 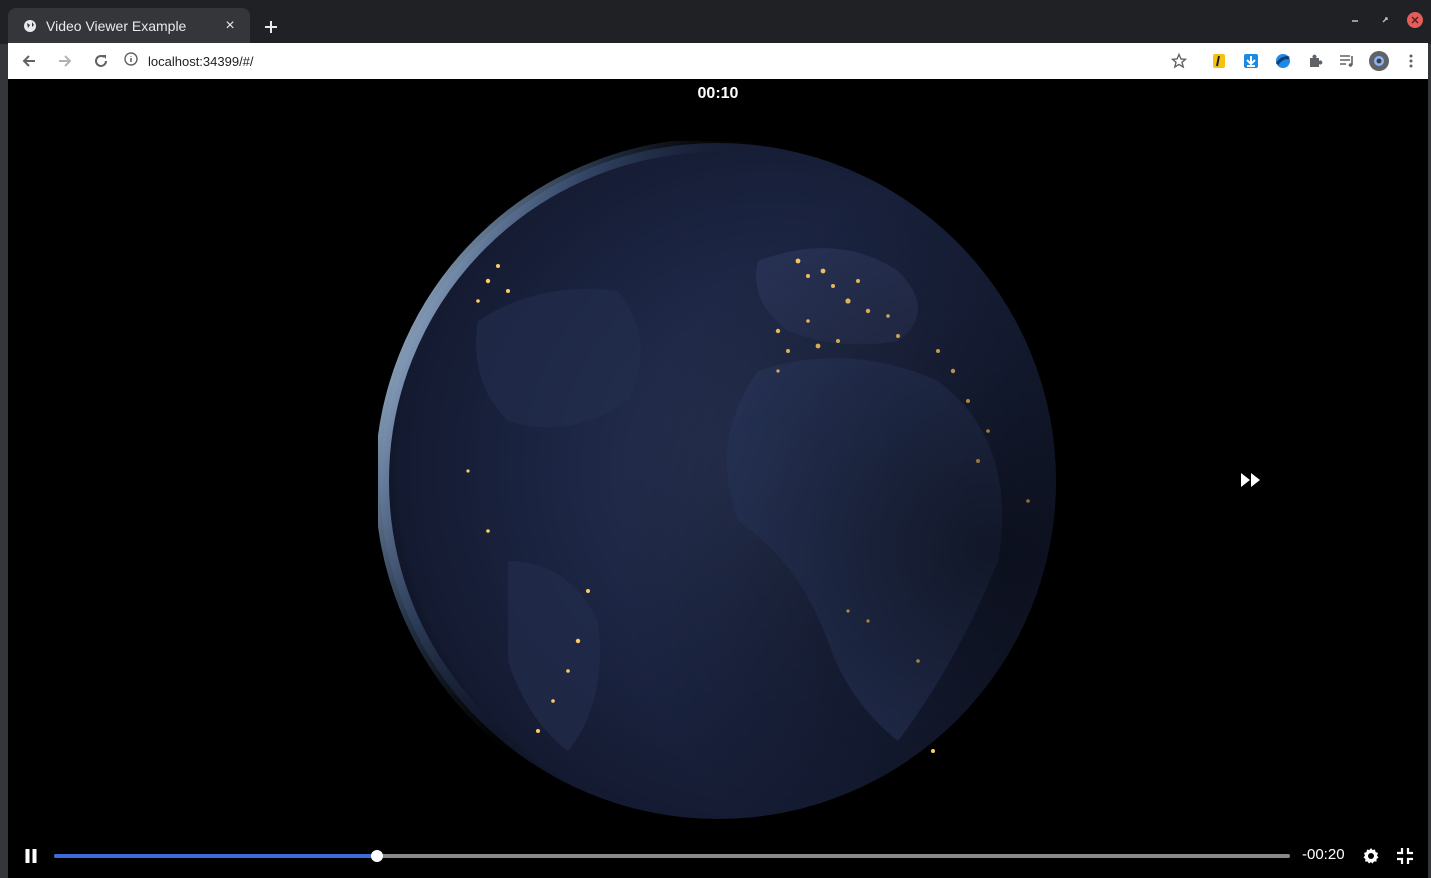 I want to click on globe-icon, so click(x=30, y=26).